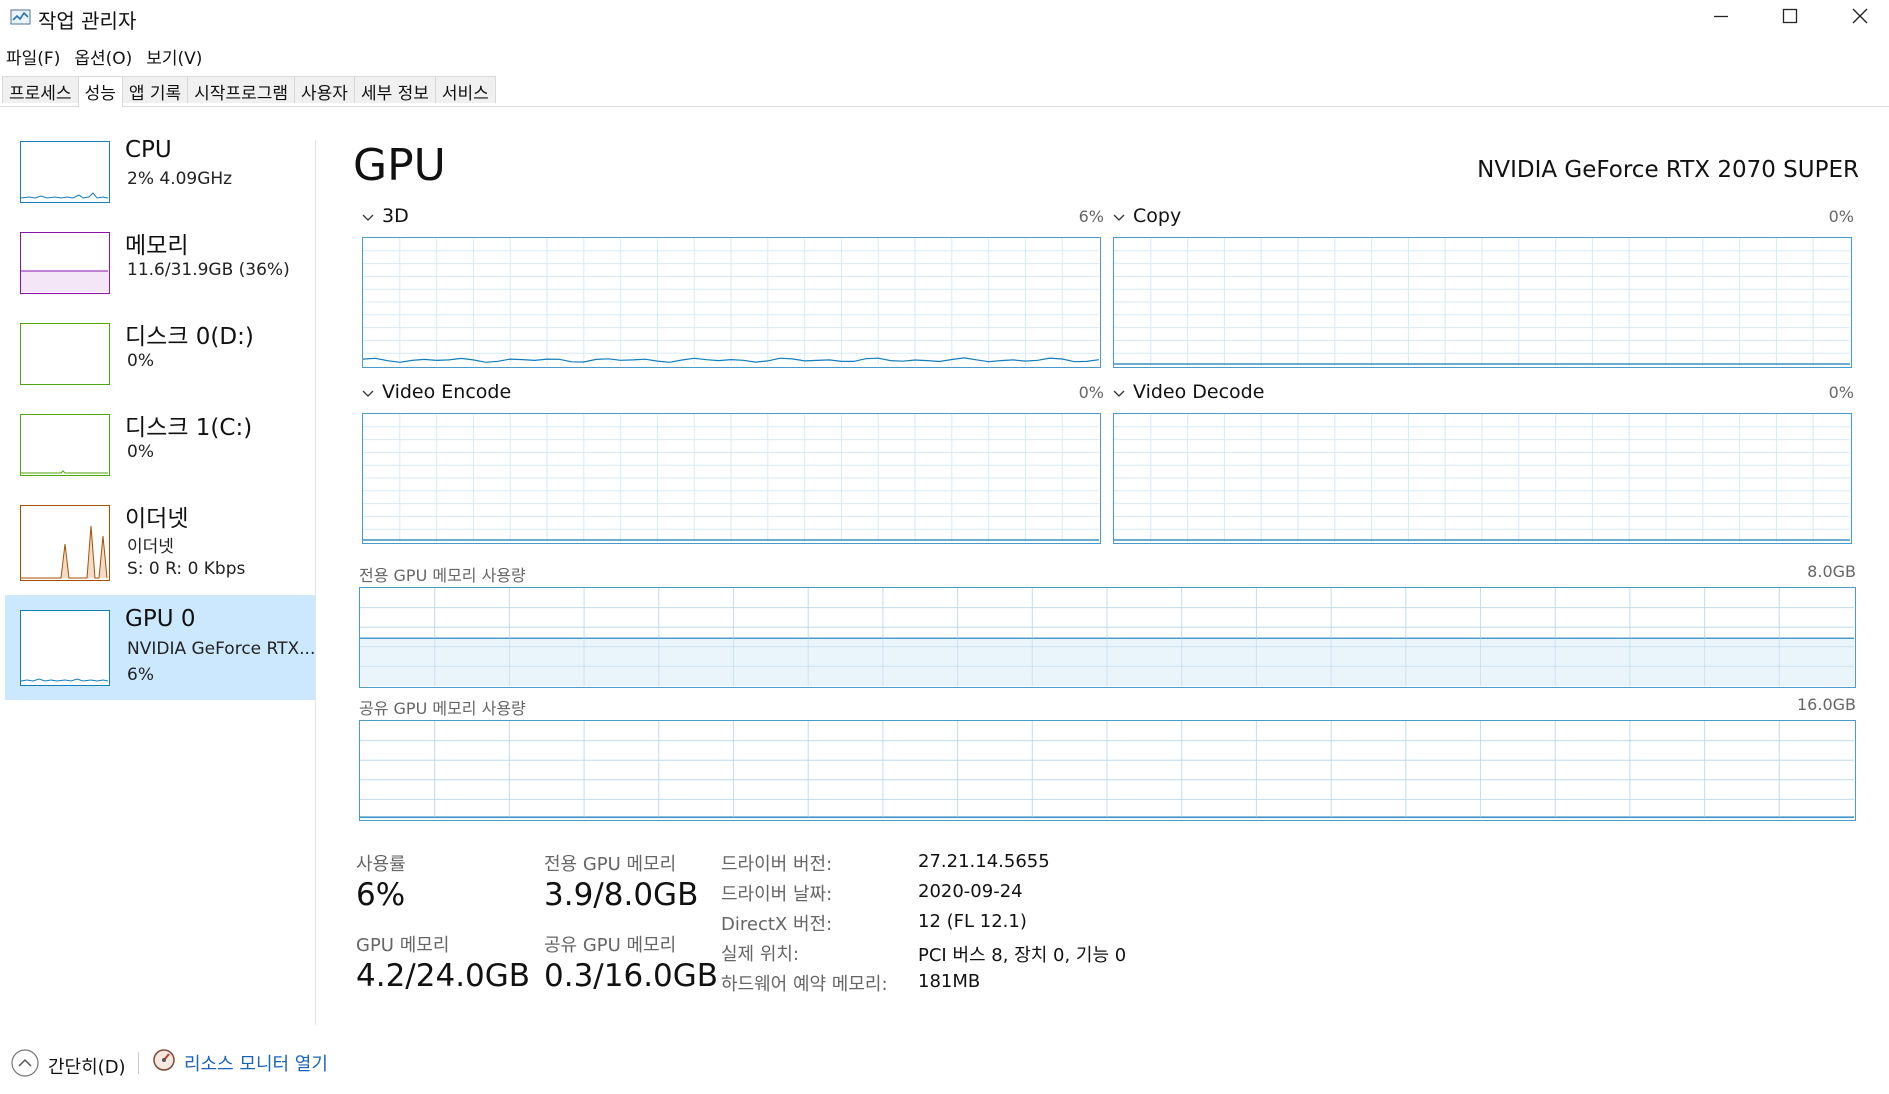 This screenshot has width=1889, height=1094. I want to click on info-value-physical-location: PCI 버스 8, 장치 0, 기능 0, so click(1022, 955).